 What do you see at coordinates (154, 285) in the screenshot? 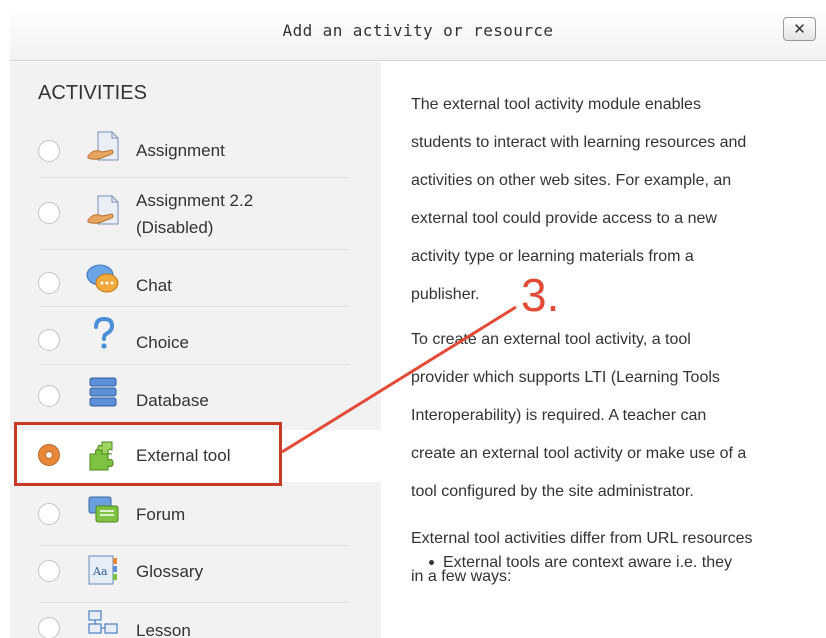
I see `option-label: Chat` at bounding box center [154, 285].